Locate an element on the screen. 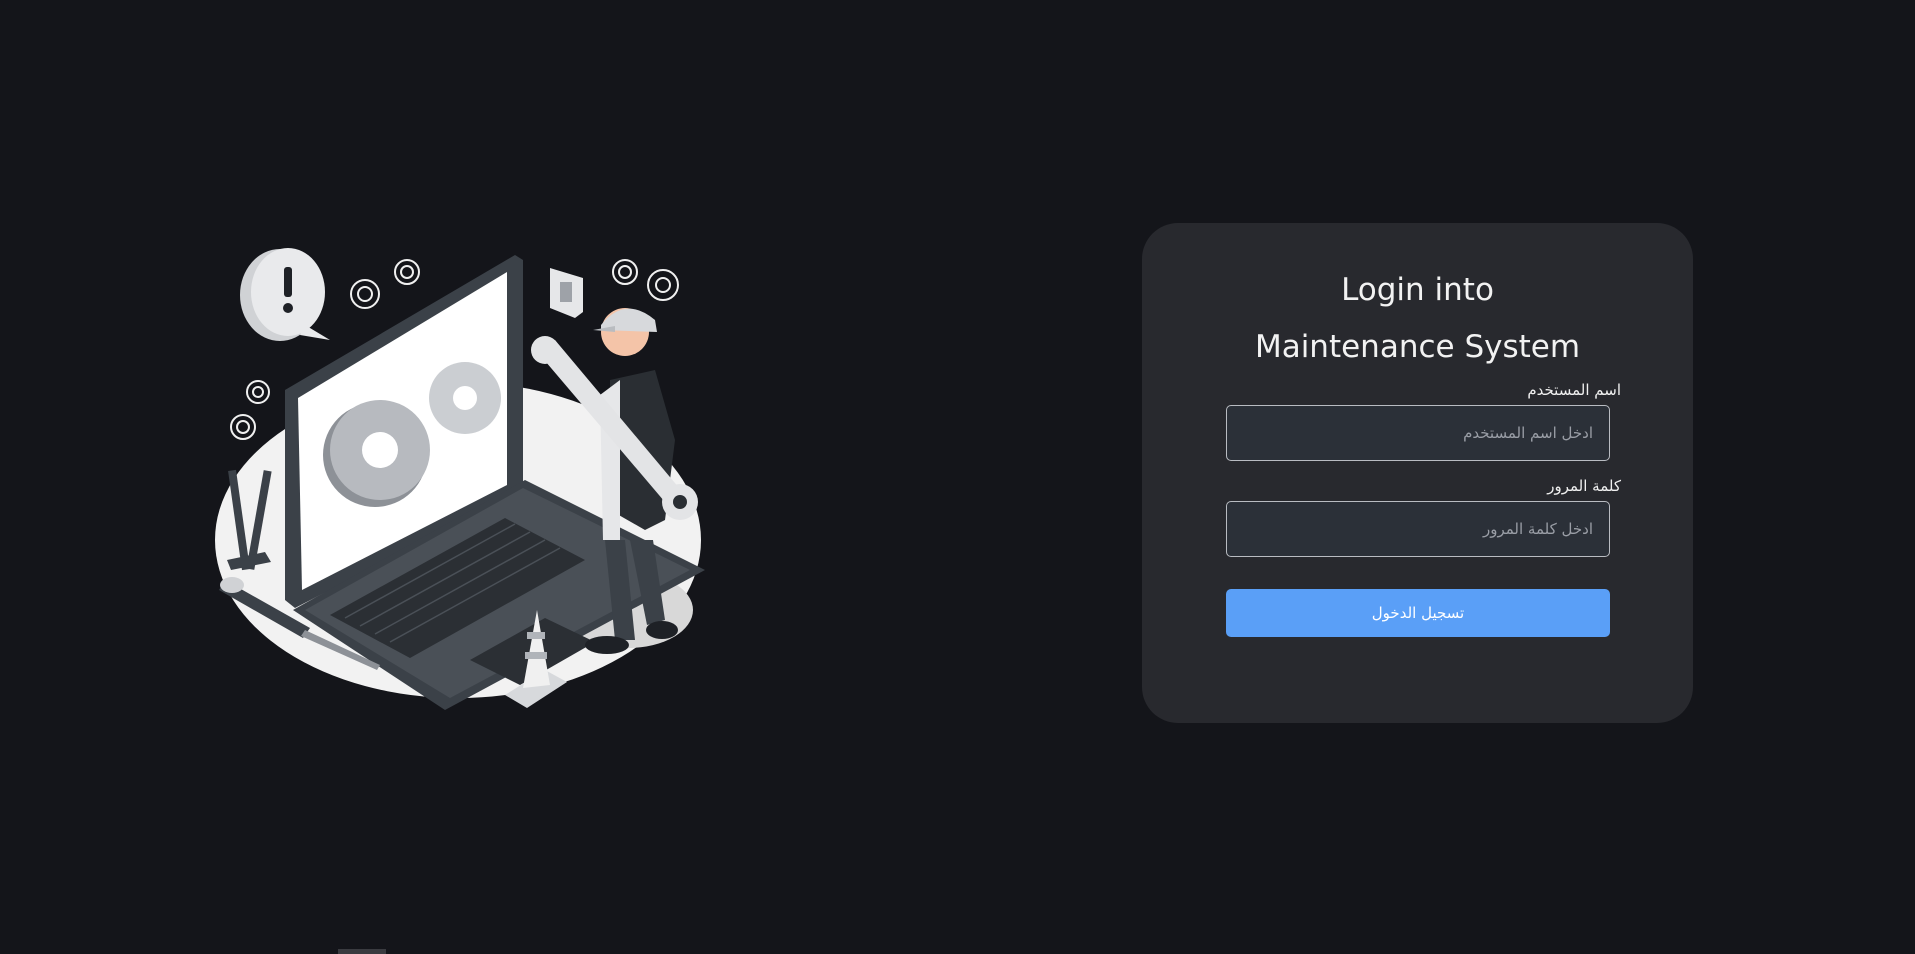 Image resolution: width=1915 pixels, height=954 pixels. login-title-line1: Login into is located at coordinates (1417, 290).